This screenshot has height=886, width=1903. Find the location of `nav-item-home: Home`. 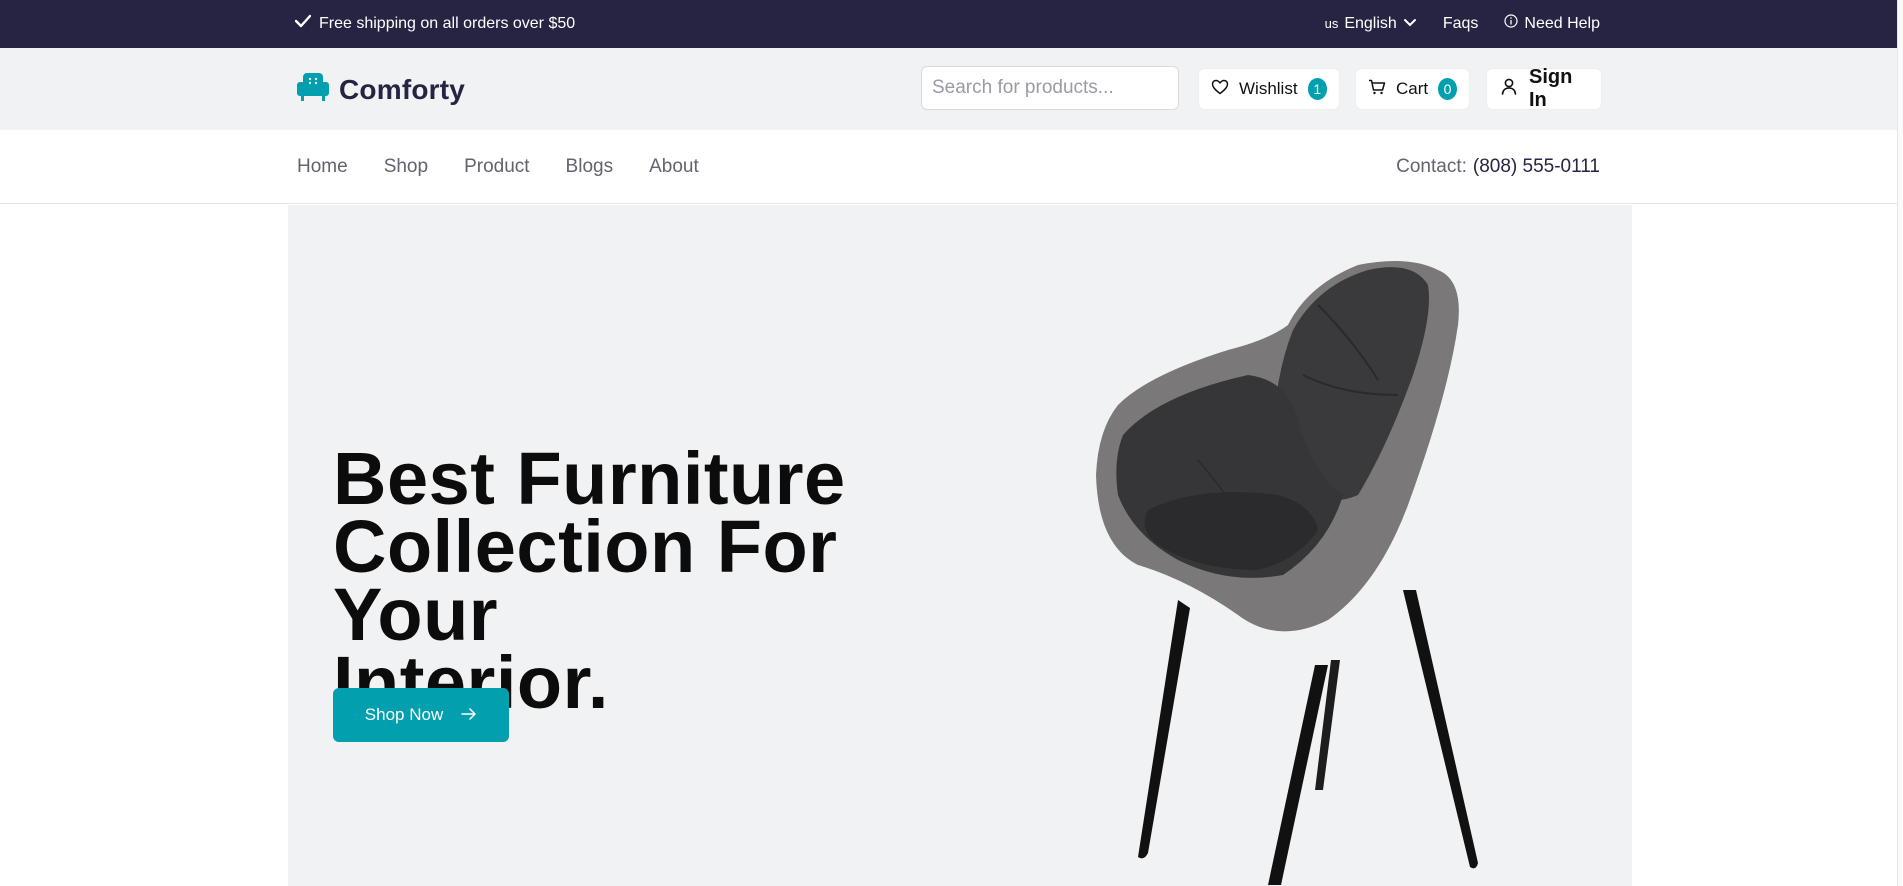

nav-item-home: Home is located at coordinates (322, 167).